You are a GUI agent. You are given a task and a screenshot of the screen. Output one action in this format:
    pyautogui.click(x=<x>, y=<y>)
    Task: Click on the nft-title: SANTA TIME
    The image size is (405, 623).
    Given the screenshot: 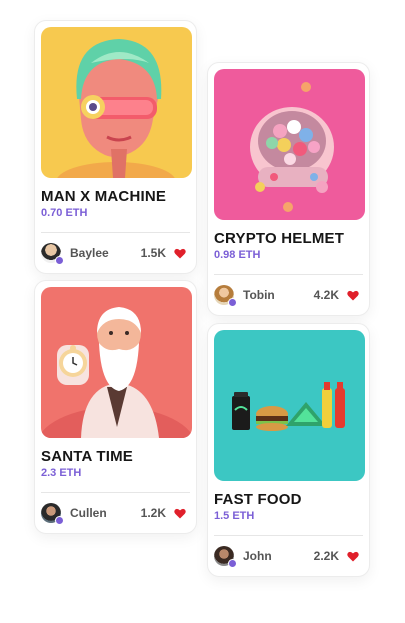 What is the action you would take?
    pyautogui.click(x=87, y=456)
    